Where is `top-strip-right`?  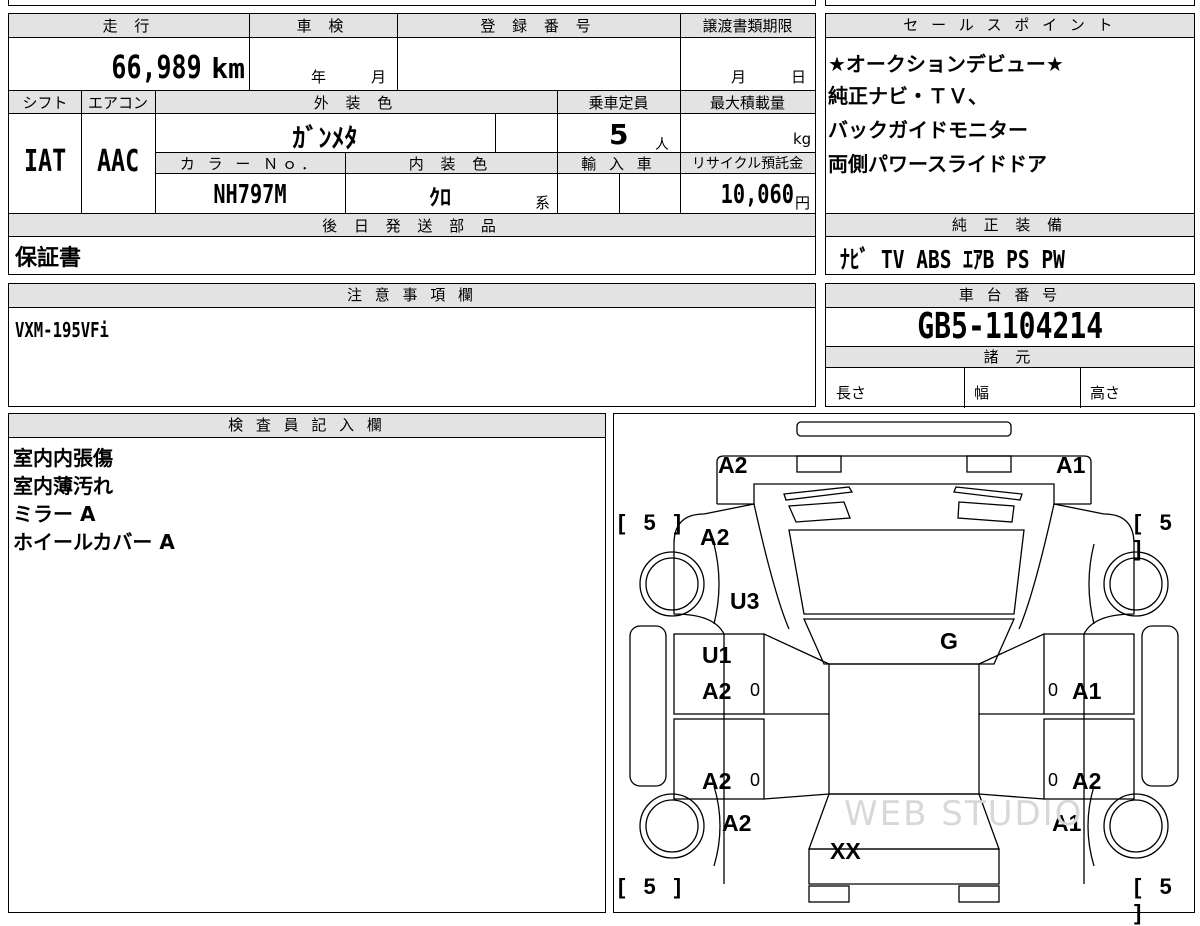 top-strip-right is located at coordinates (1010, 3).